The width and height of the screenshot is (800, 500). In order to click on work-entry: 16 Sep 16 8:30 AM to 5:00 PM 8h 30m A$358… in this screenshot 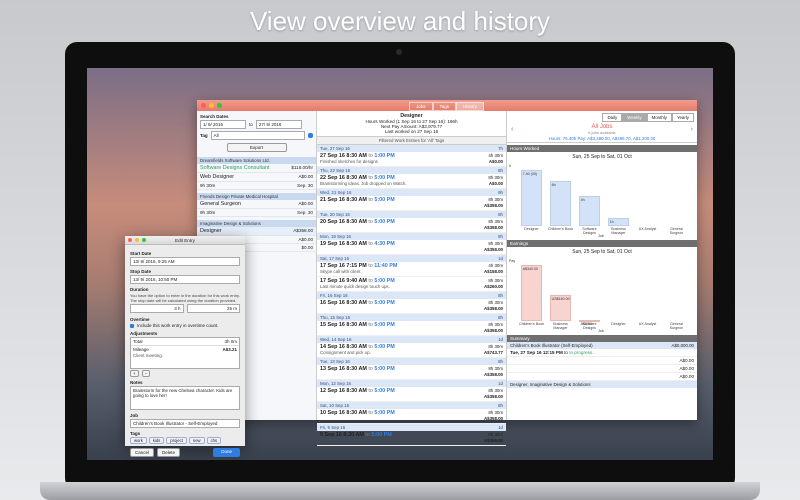, I will do `click(411, 306)`.